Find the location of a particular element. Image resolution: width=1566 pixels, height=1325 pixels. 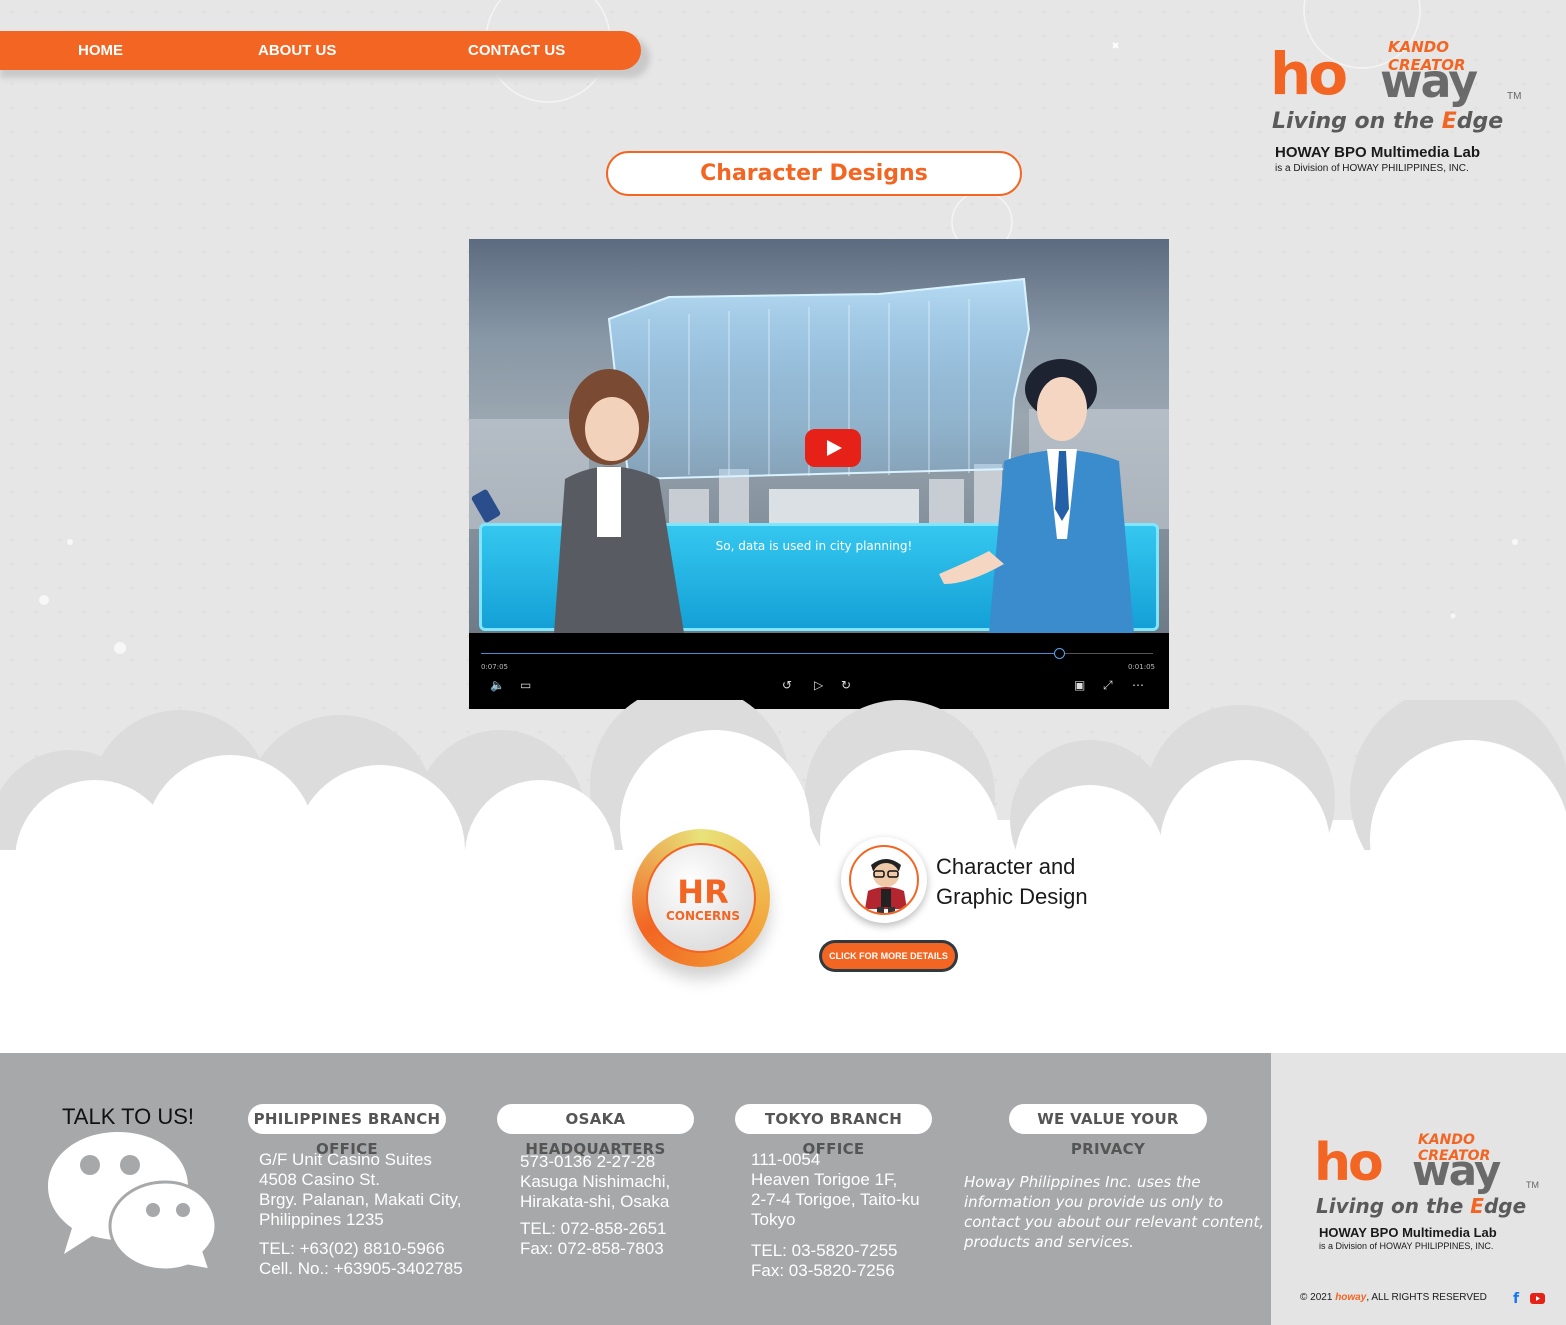

service-title-line1: Character and is located at coordinates (1006, 866).